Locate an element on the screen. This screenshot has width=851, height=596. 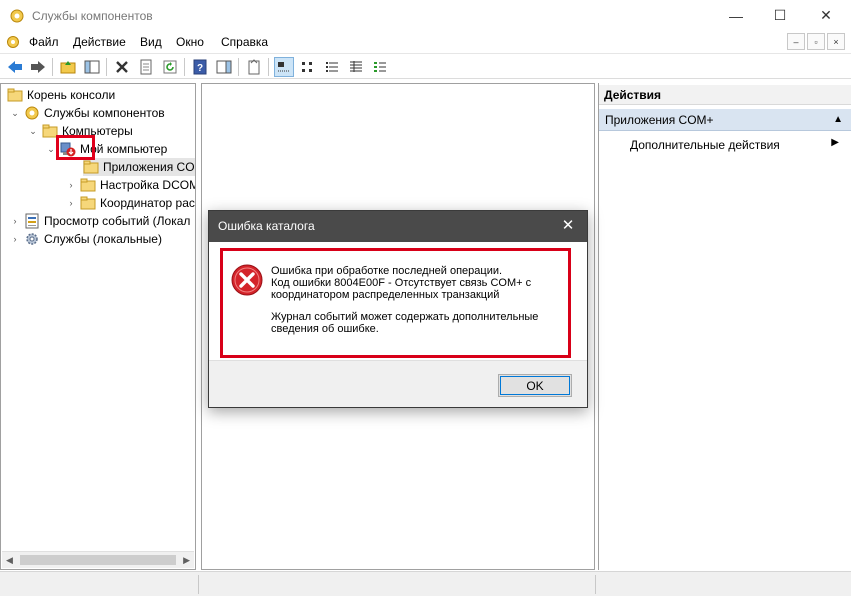
help-icon: ? is located at coordinates (200, 67).